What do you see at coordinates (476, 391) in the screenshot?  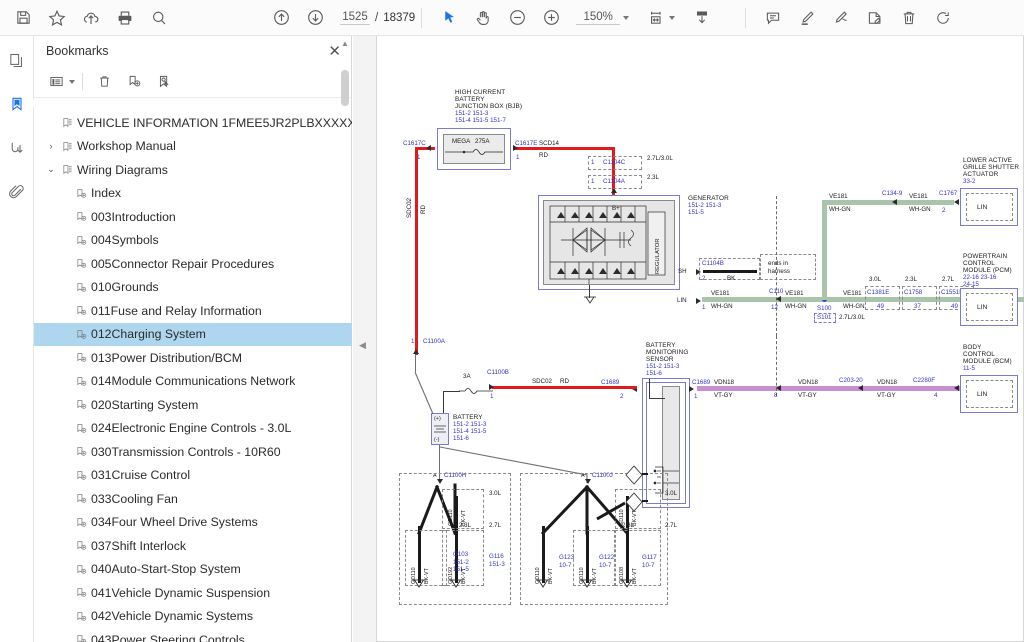 I see `fuse-3a-symbol` at bounding box center [476, 391].